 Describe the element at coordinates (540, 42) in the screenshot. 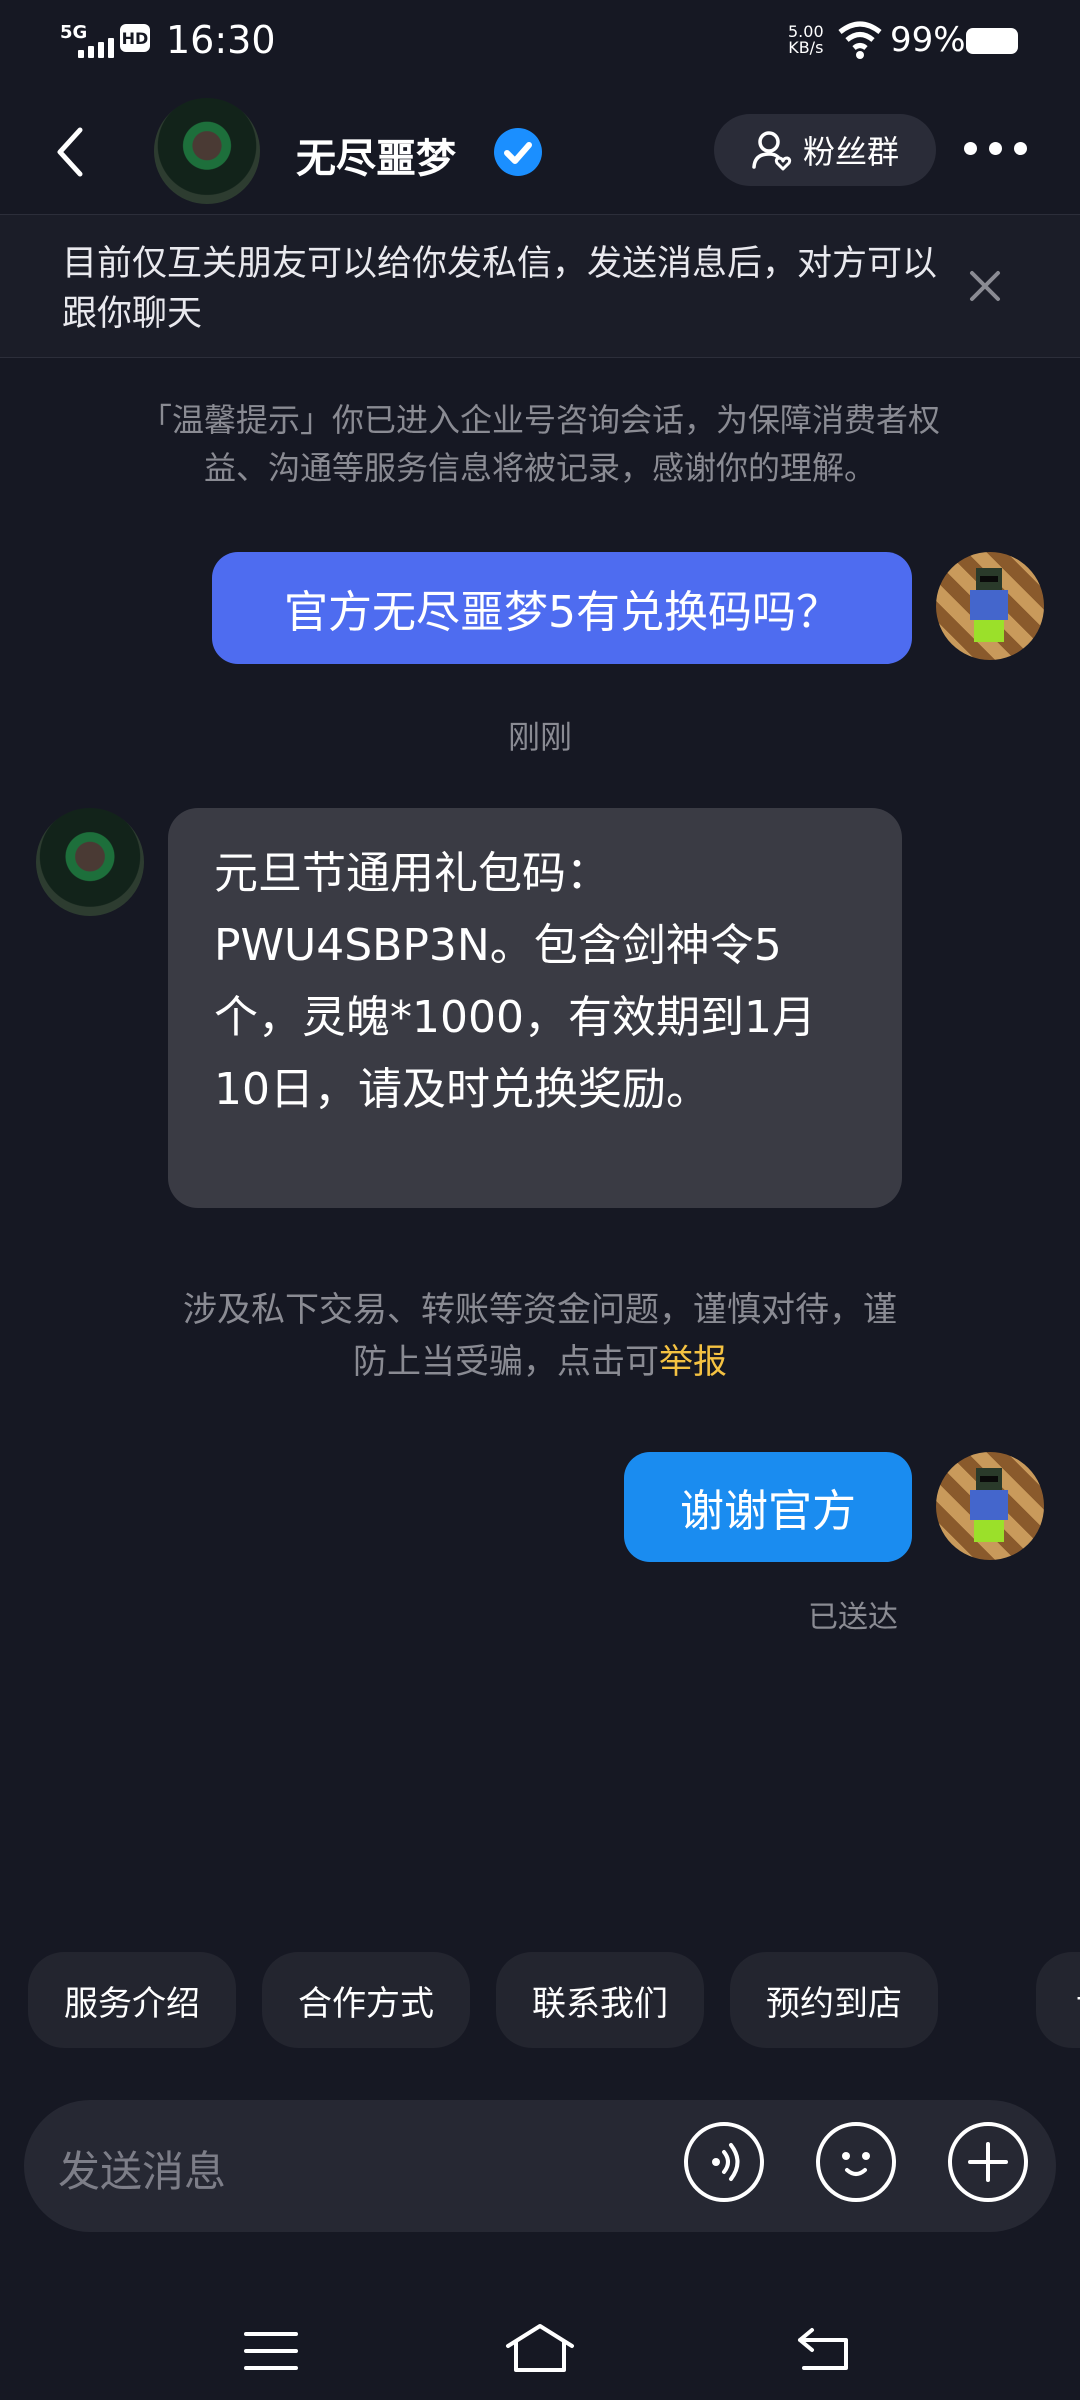

I see `status-bar: 5G HD 16:30 5.00 KB/s 99%` at that location.